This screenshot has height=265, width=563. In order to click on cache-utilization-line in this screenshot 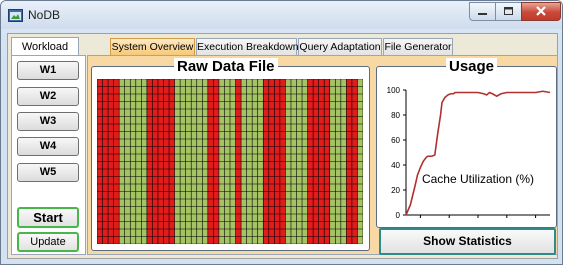, I will do `click(478, 153)`.